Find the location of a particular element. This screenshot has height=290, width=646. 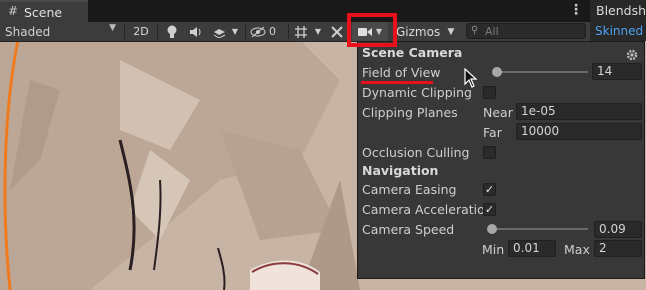

navigation-title: Navigation is located at coordinates (400, 170).